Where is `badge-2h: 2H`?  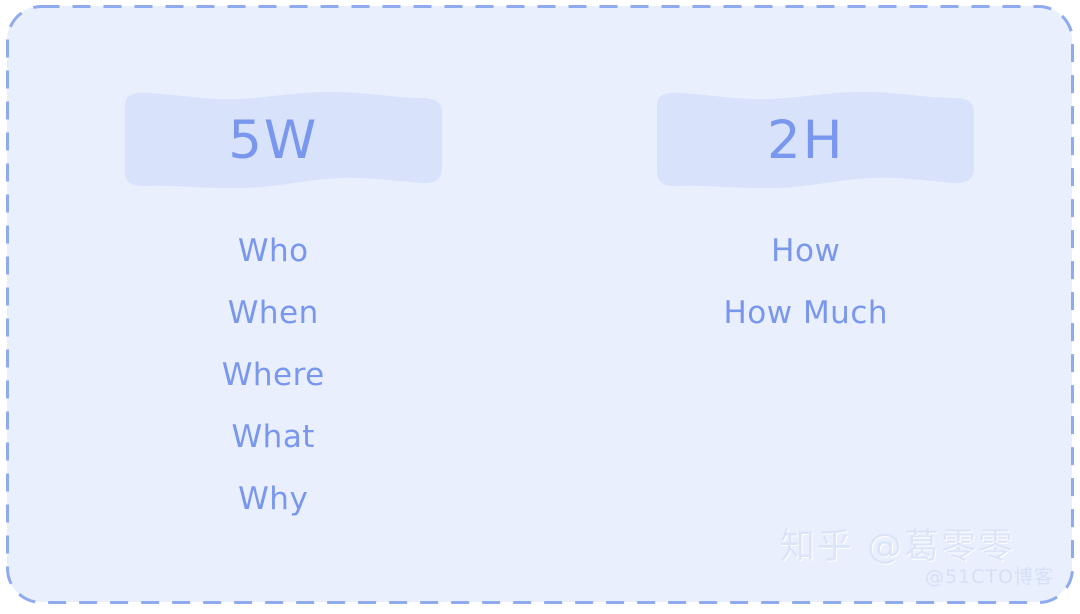
badge-2h: 2H is located at coordinates (805, 140).